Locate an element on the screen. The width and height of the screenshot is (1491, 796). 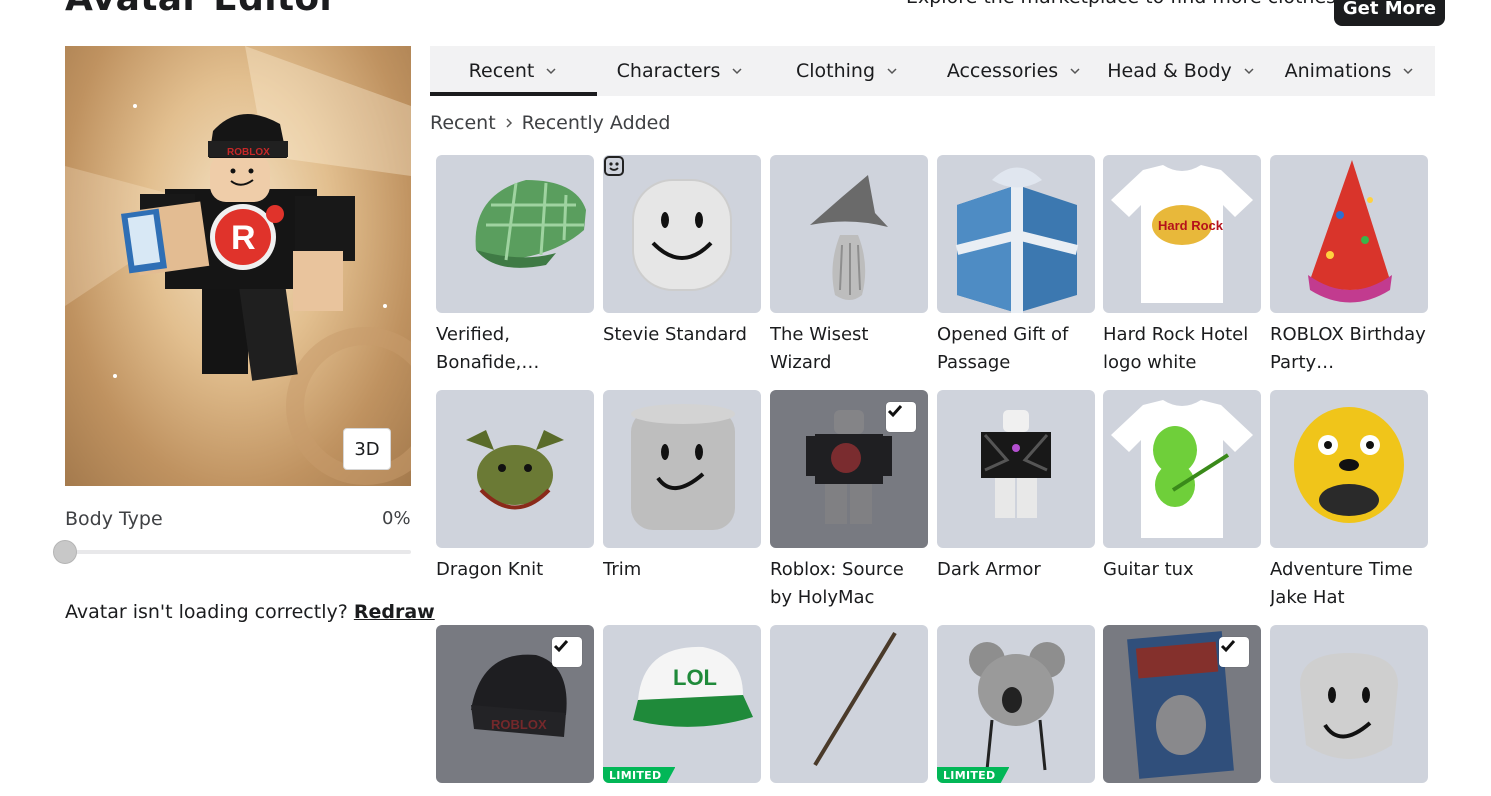
item-card: LOL LIMITED is located at coordinates (682, 704).